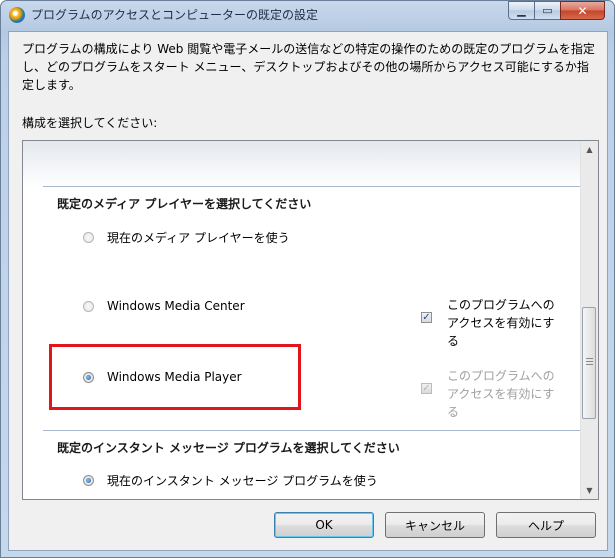 The height and width of the screenshot is (558, 615). What do you see at coordinates (426, 317) in the screenshot?
I see `enable-access-checkbox: ✓` at bounding box center [426, 317].